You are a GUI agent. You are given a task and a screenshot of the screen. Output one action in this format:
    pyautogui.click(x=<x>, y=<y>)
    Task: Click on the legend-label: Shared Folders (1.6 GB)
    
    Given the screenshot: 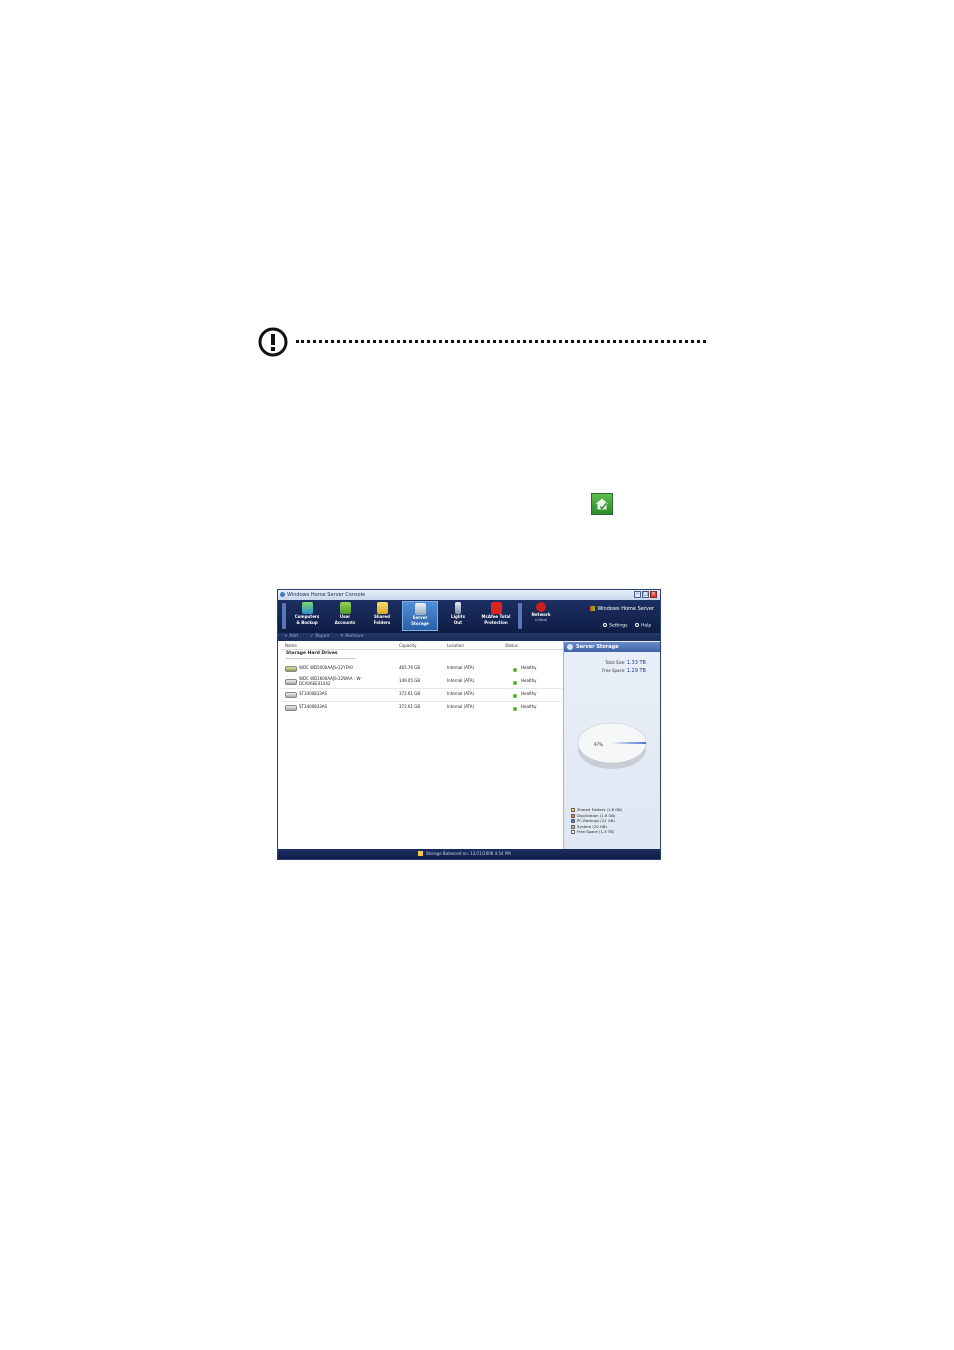 What is the action you would take?
    pyautogui.click(x=600, y=809)
    